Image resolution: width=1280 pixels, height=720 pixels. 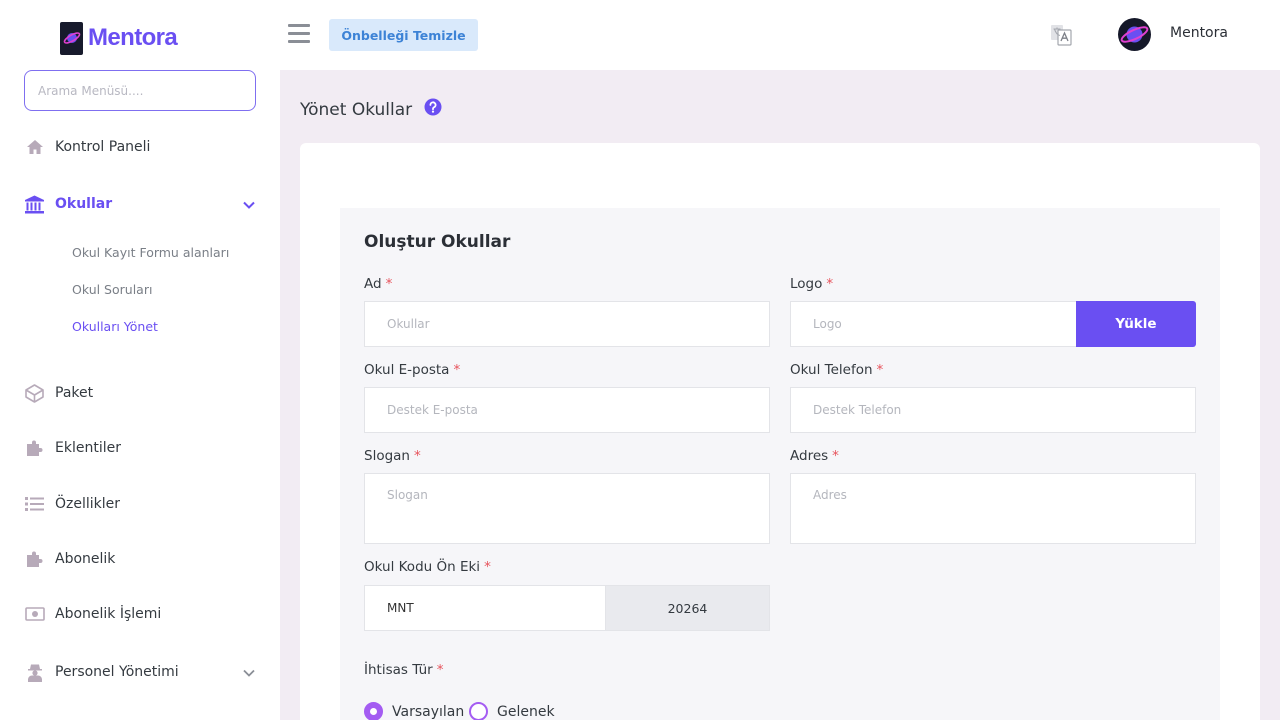 What do you see at coordinates (34, 504) in the screenshot?
I see `list-icon` at bounding box center [34, 504].